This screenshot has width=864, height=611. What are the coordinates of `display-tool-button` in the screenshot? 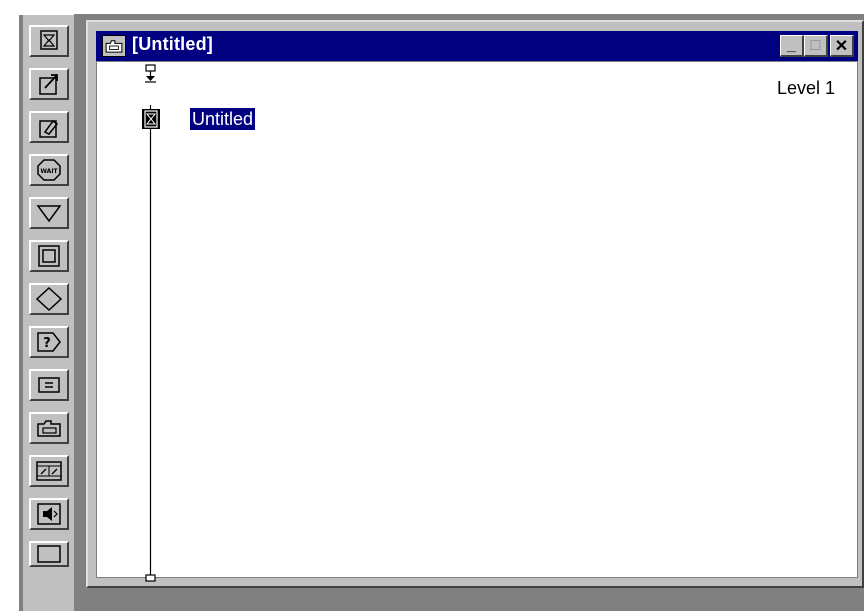 It's located at (49, 41).